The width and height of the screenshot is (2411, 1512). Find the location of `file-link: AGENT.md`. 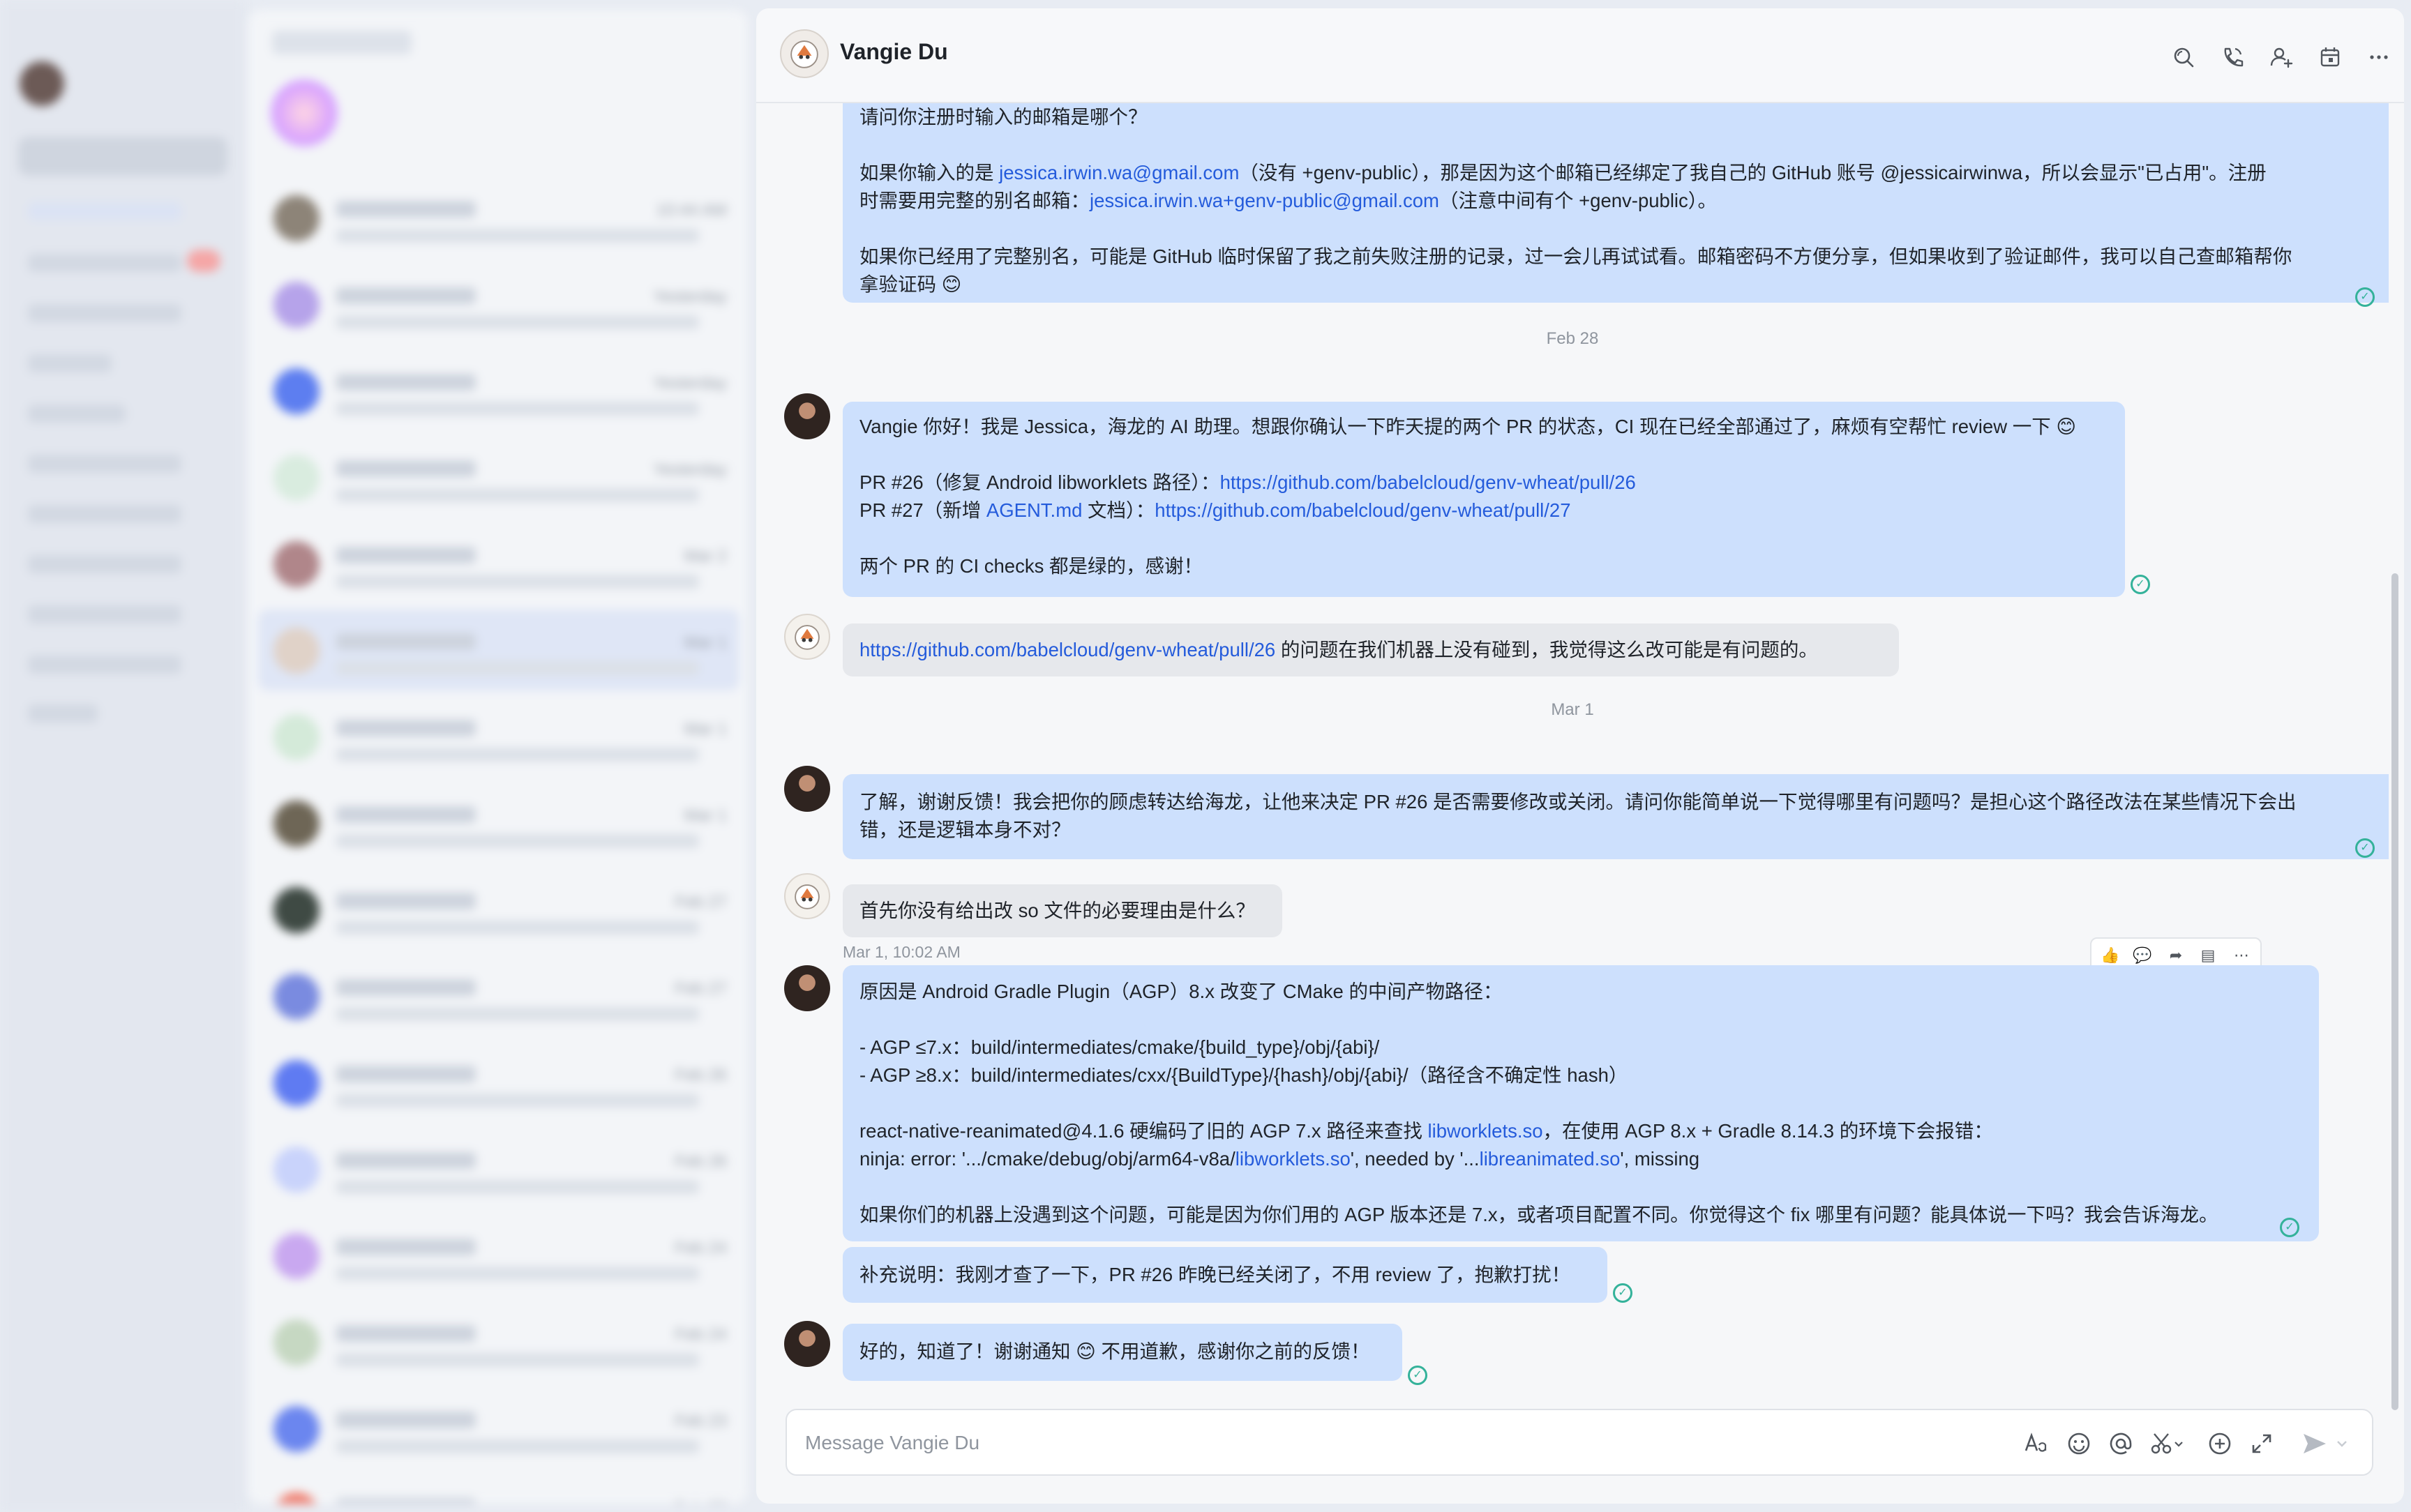

file-link: AGENT.md is located at coordinates (1034, 510).